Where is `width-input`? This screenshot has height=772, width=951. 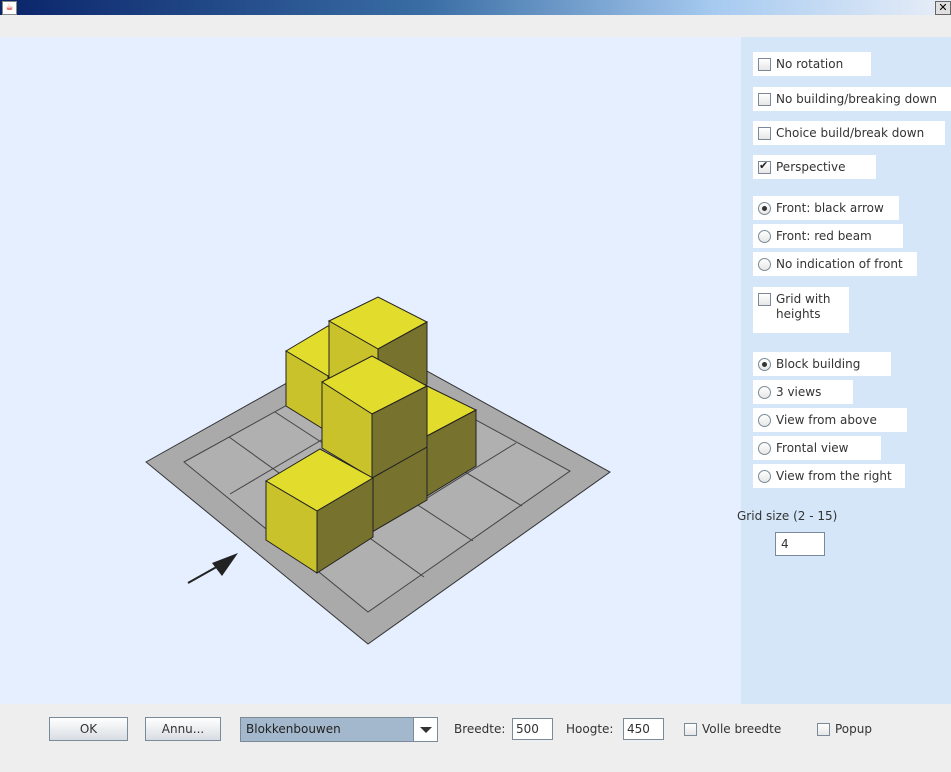 width-input is located at coordinates (532, 729).